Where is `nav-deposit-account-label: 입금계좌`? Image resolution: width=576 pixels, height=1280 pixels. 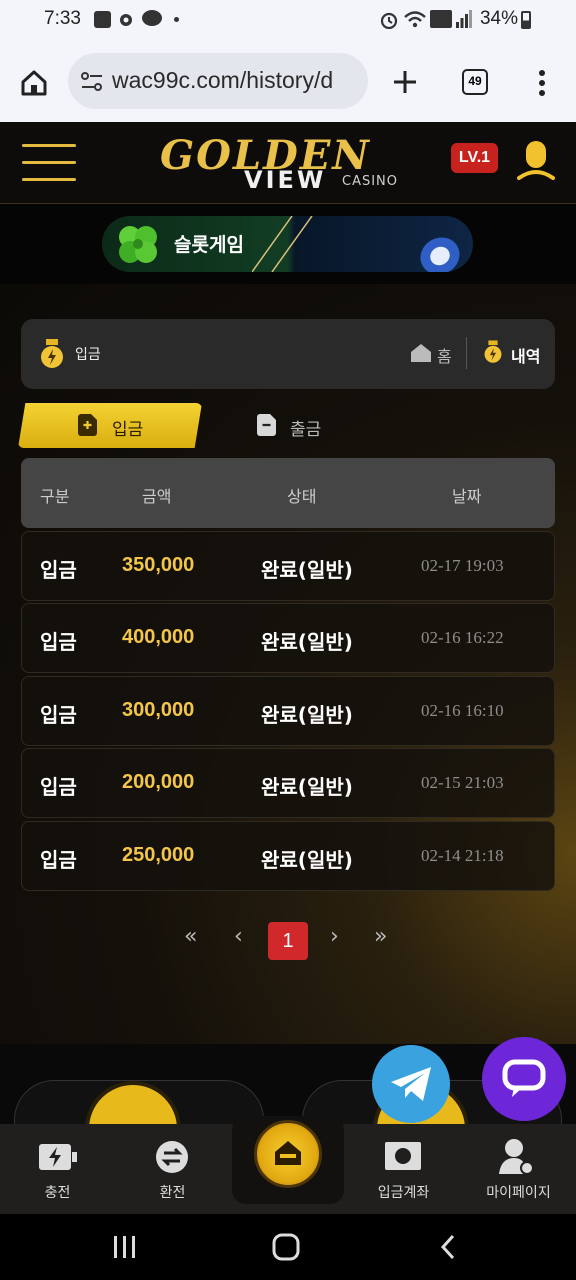 nav-deposit-account-label: 입금계좌 is located at coordinates (403, 1193).